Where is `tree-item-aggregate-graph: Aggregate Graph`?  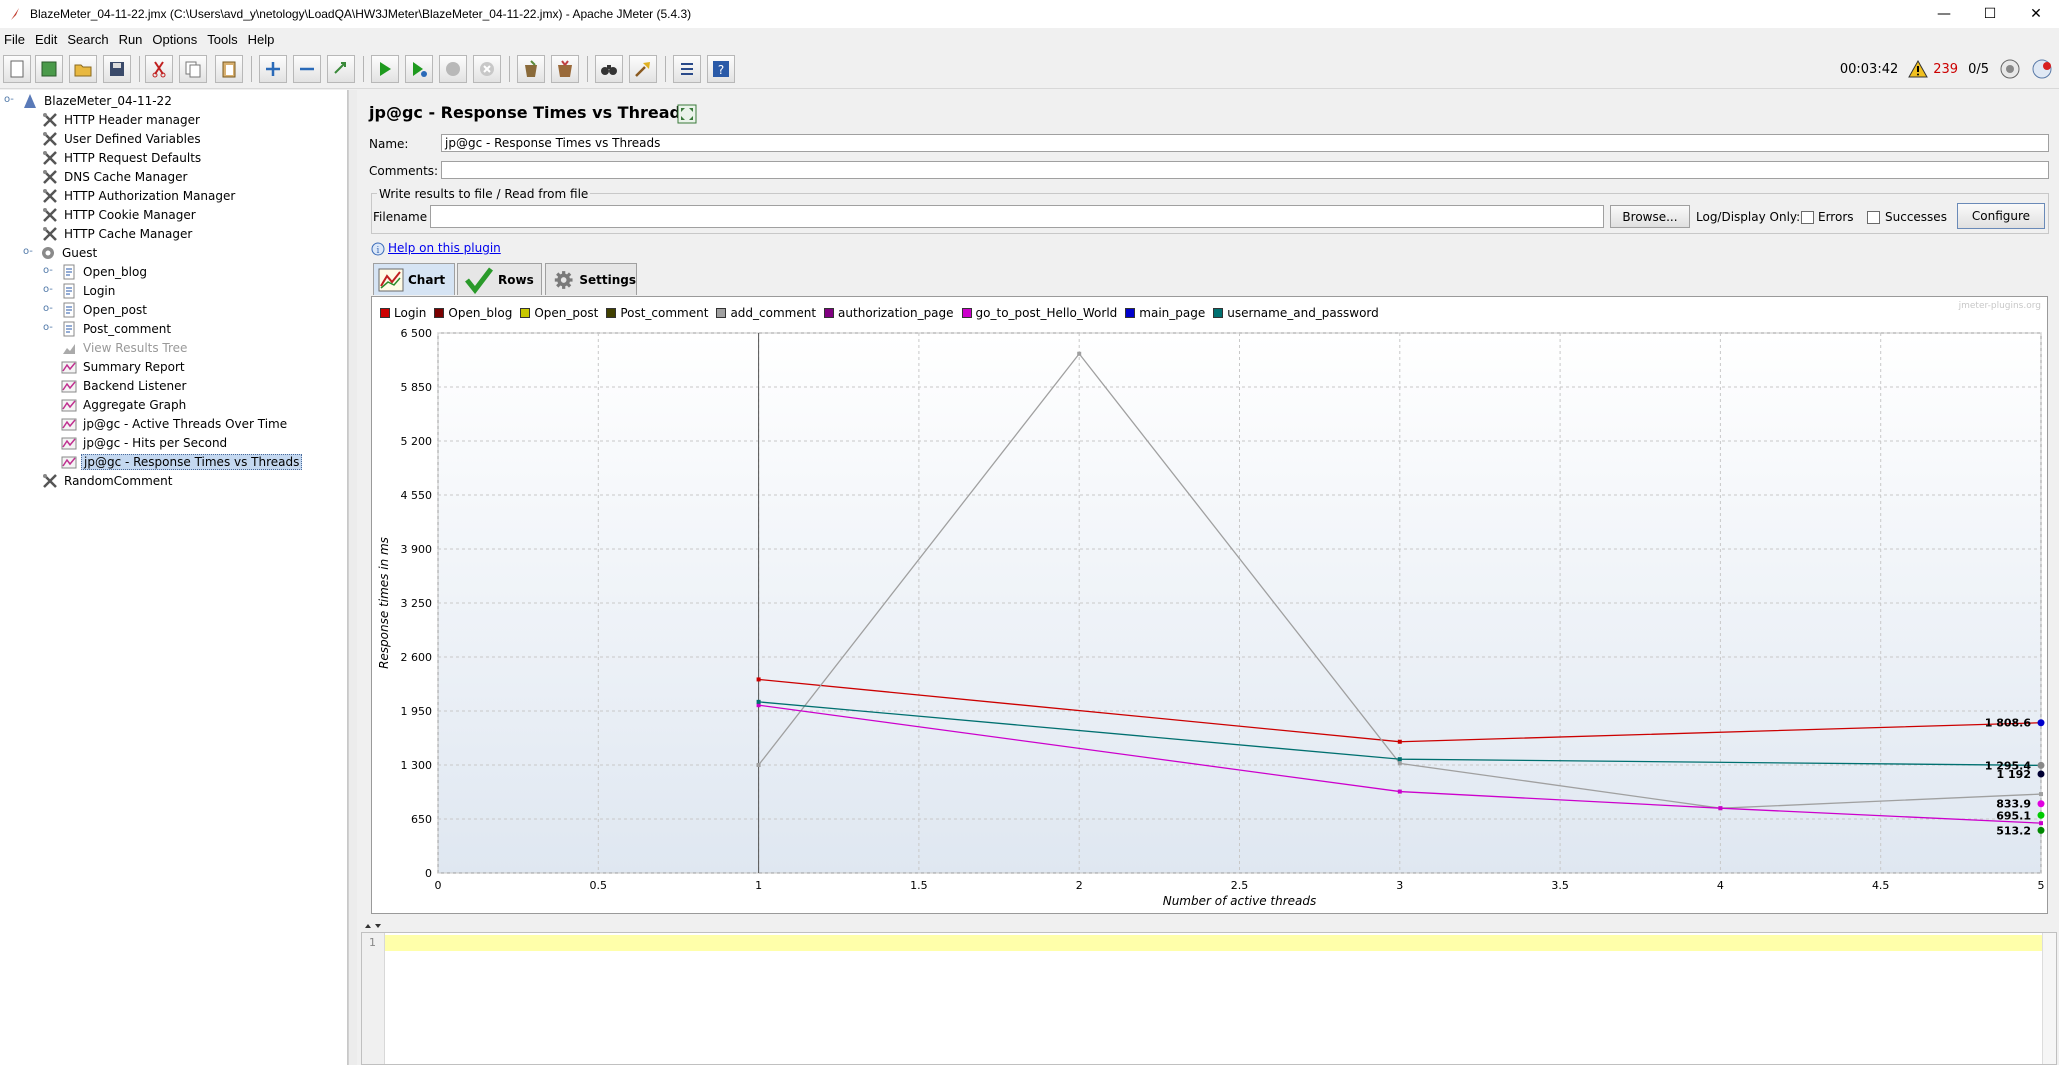
tree-item-aggregate-graph: Aggregate Graph is located at coordinates (124, 405).